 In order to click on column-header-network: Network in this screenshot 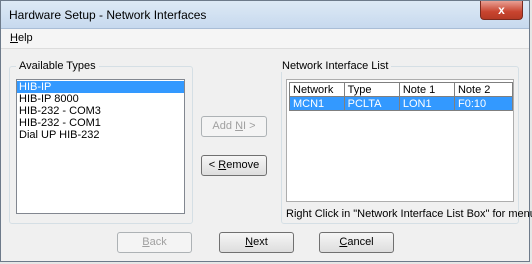, I will do `click(317, 89)`.